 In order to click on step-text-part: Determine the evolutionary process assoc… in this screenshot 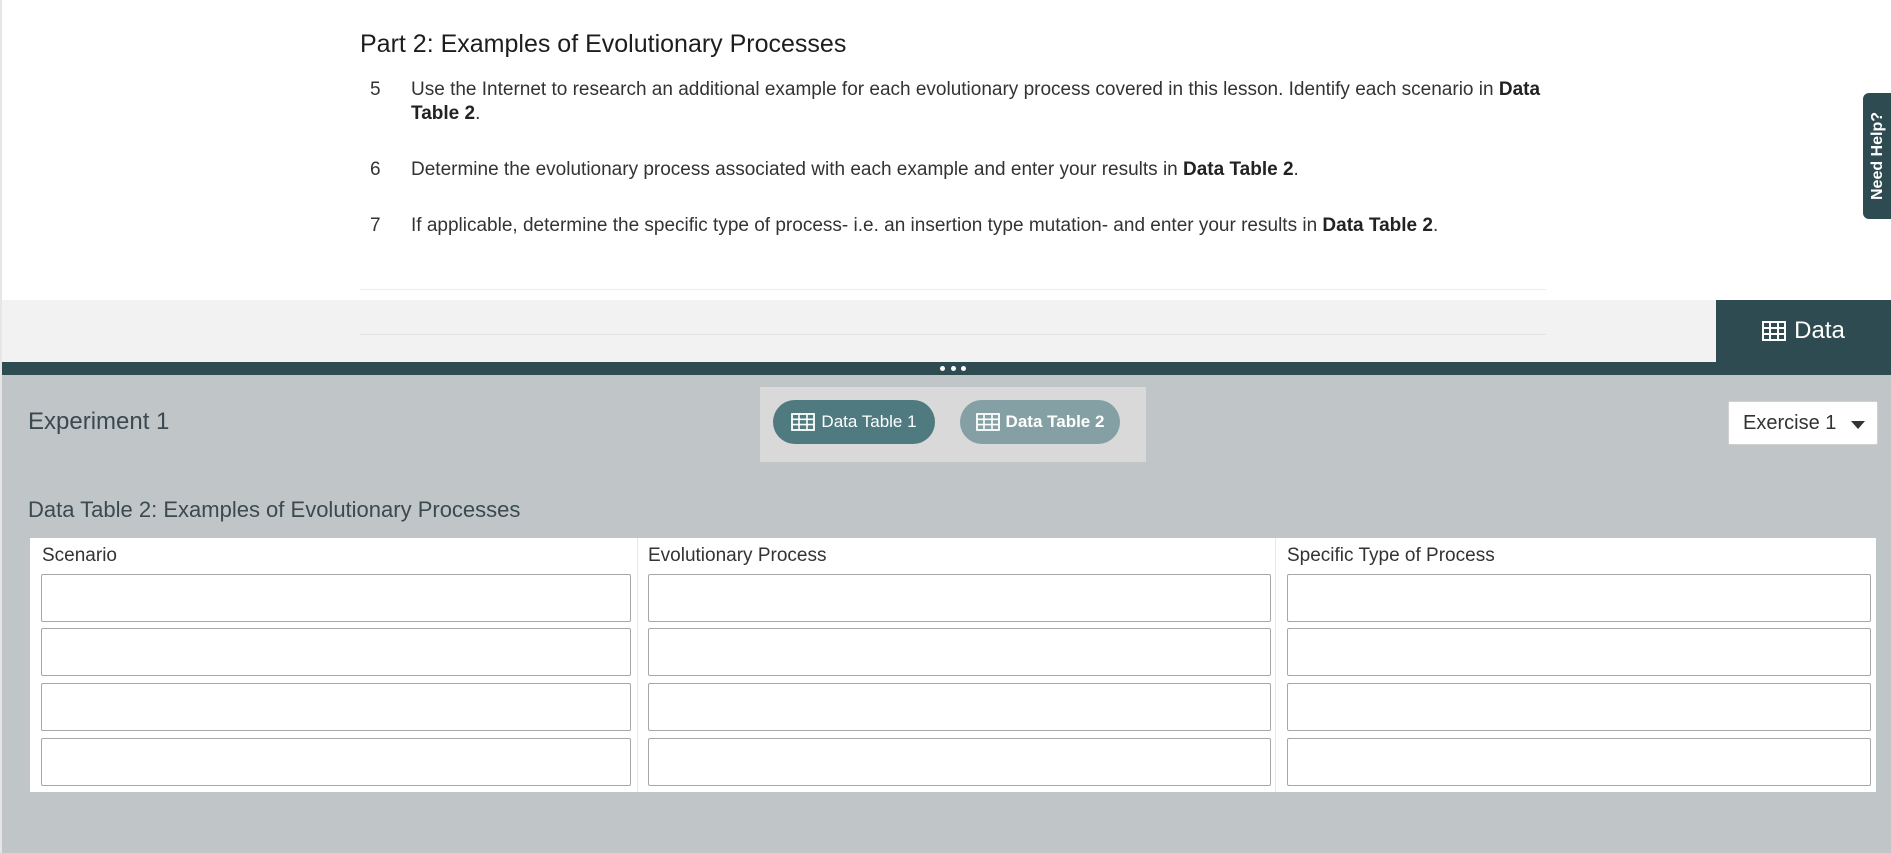, I will do `click(797, 169)`.